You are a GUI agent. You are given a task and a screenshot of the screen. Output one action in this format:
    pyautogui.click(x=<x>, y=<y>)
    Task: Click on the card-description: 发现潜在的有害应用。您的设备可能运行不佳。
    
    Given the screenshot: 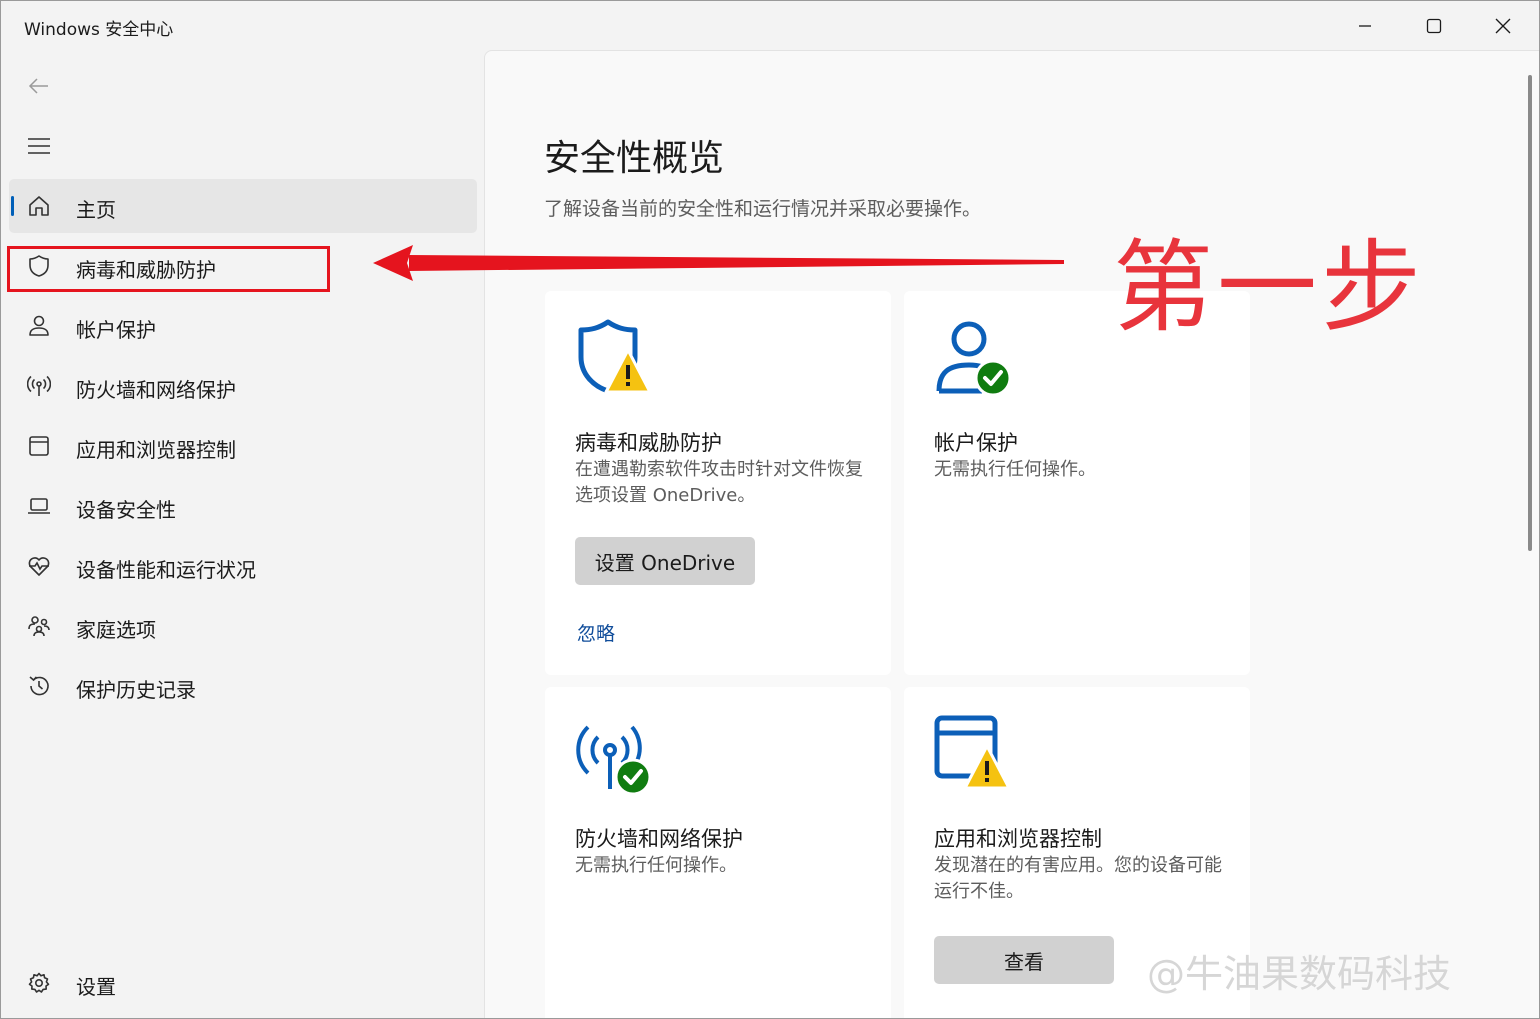 What is the action you would take?
    pyautogui.click(x=1078, y=878)
    